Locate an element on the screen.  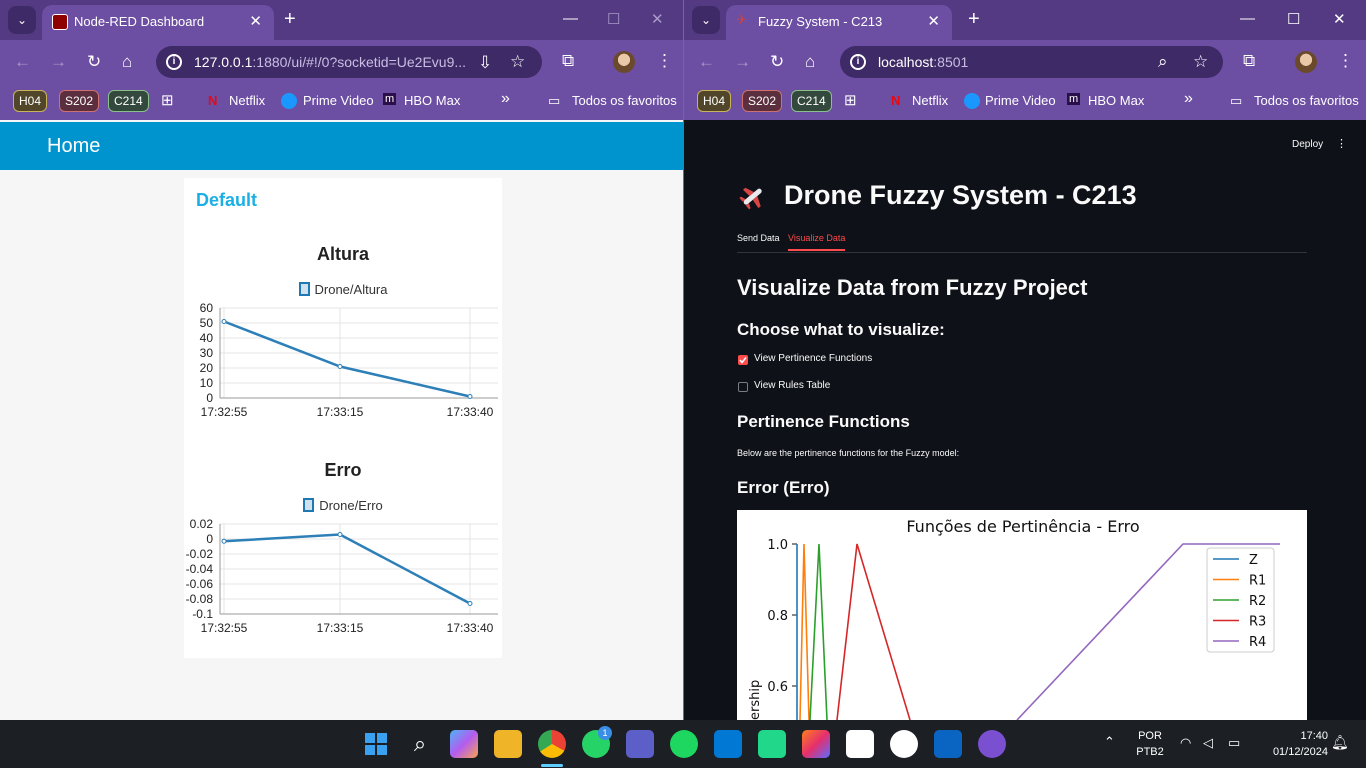
rules-table-checkbox is located at coordinates (743, 387).